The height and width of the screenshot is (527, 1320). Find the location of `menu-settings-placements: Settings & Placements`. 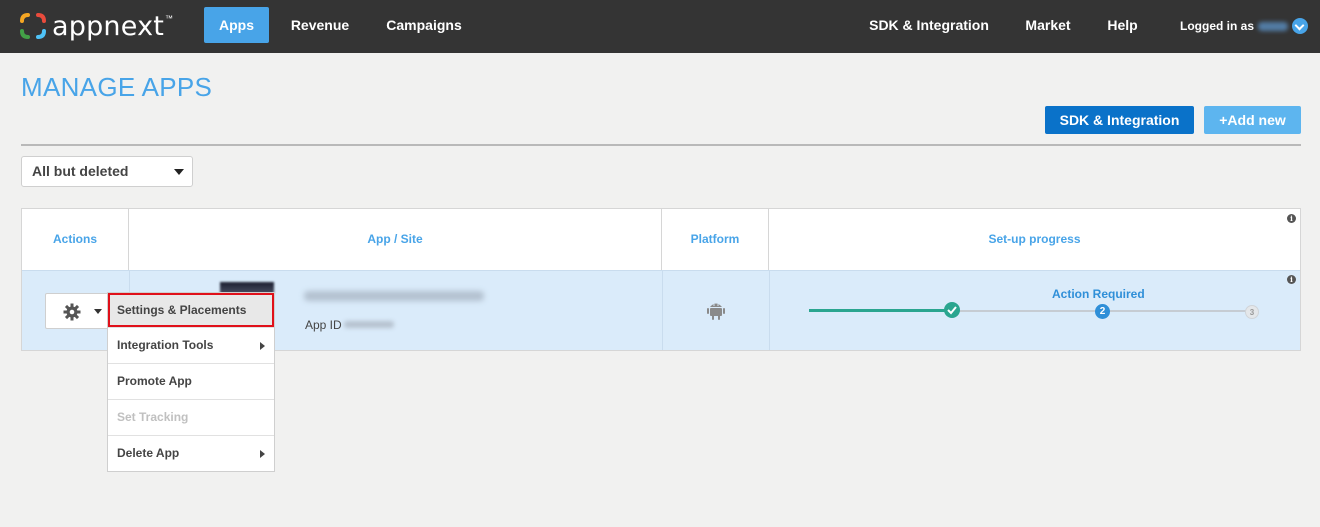

menu-settings-placements: Settings & Placements is located at coordinates (191, 310).